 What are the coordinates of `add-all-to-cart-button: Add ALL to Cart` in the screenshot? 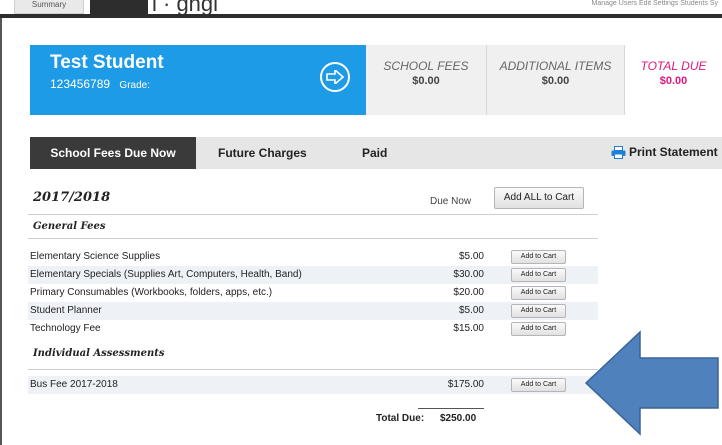 It's located at (539, 198).